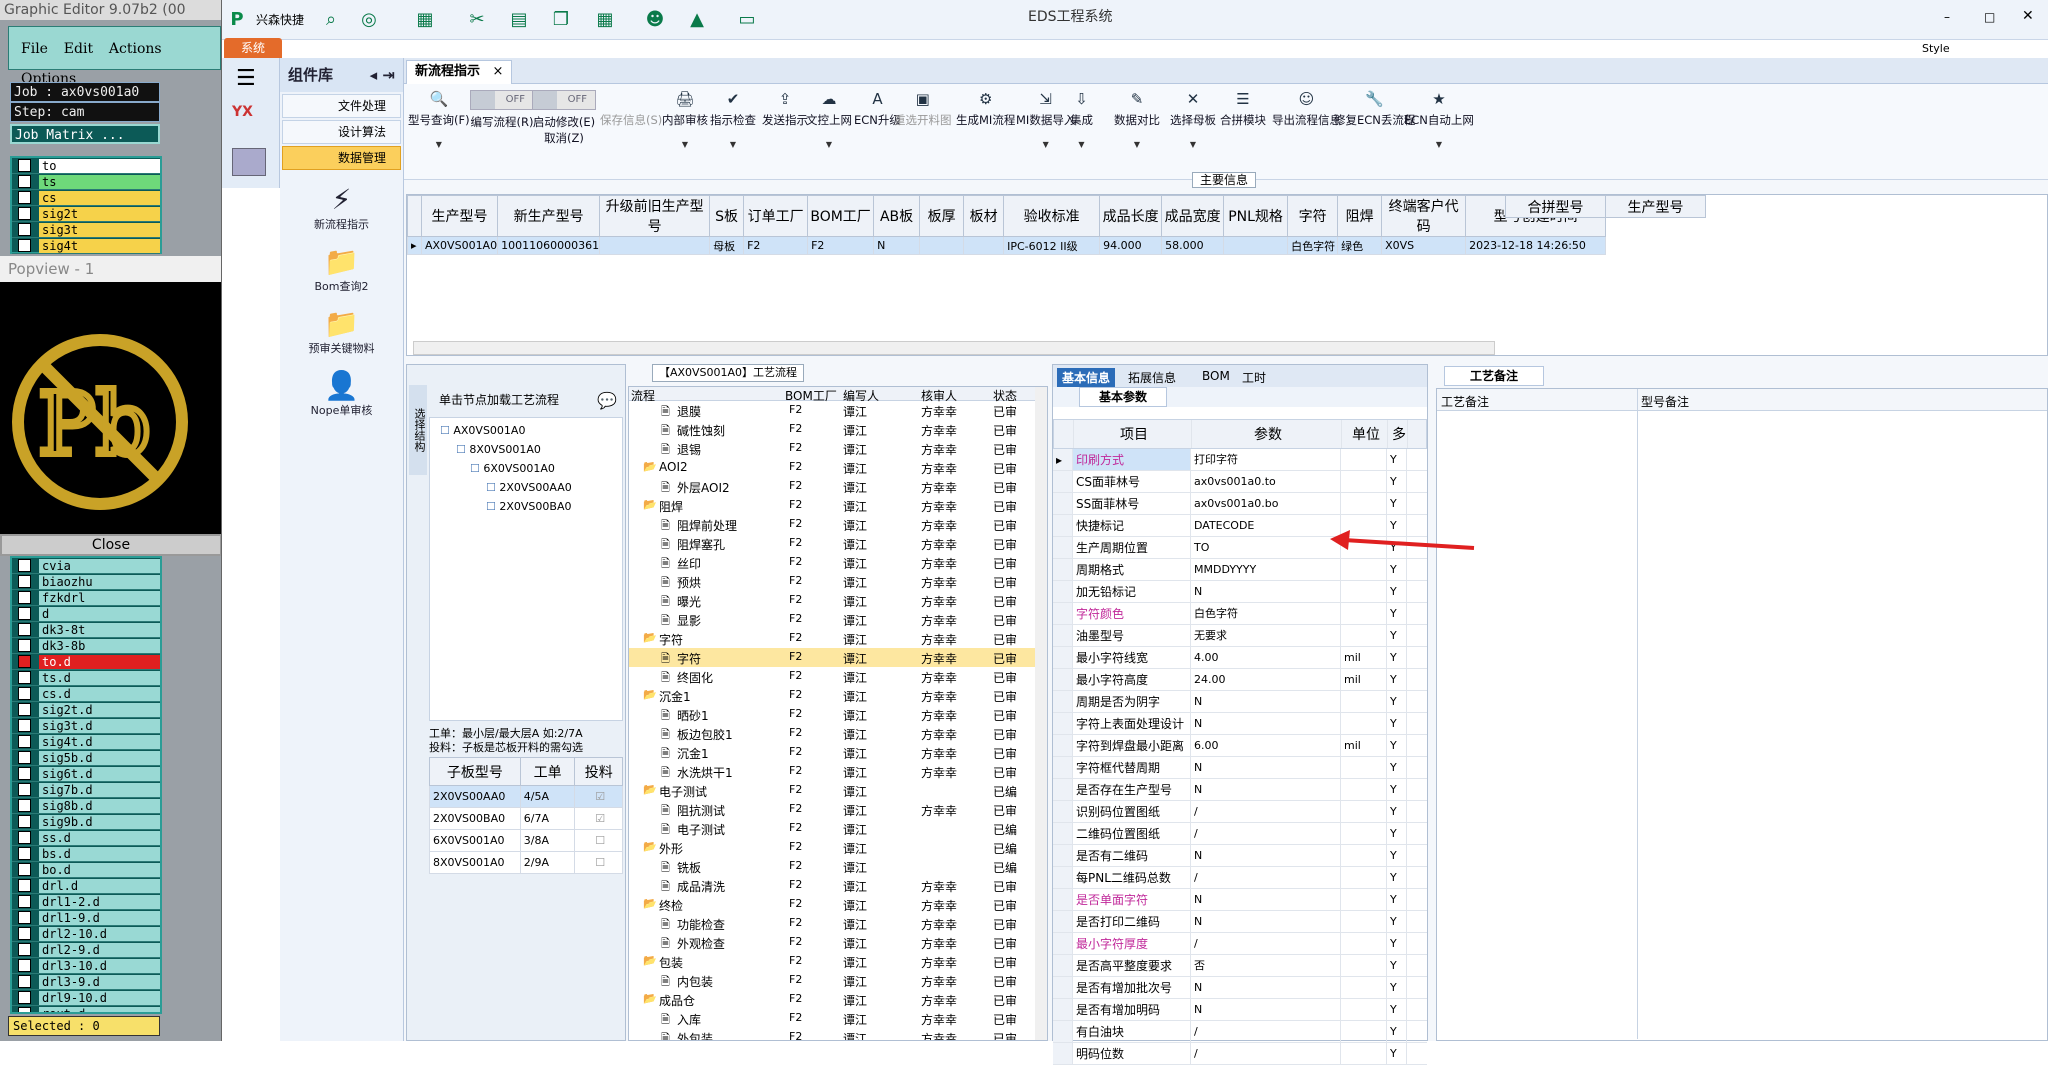 The height and width of the screenshot is (1065, 2048). I want to click on param-row: CS面菲林号 ax0vs001a0.to Y, so click(1240, 482).